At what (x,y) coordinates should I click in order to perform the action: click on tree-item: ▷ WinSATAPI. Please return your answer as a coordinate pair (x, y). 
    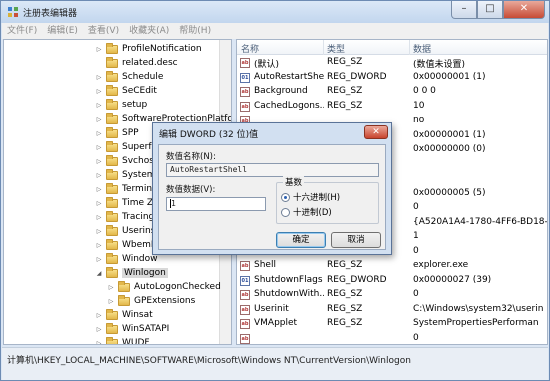
    Looking at the image, I should click on (132, 329).